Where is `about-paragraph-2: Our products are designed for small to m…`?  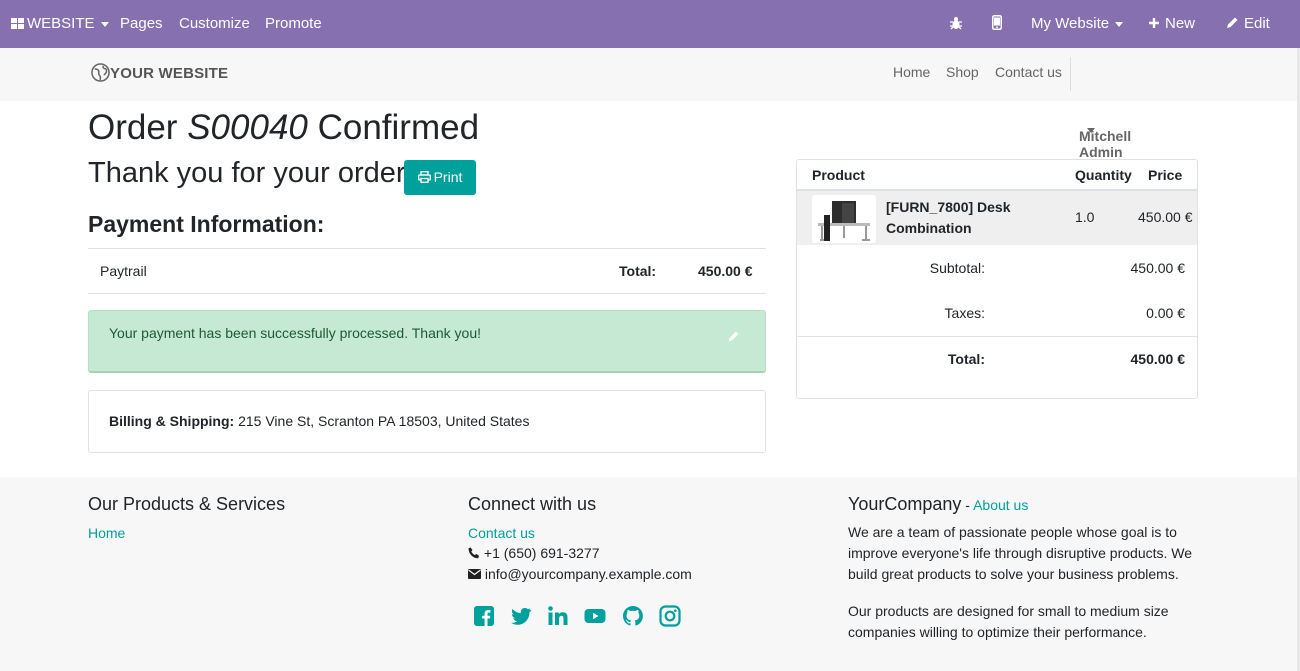 about-paragraph-2: Our products are designed for small to m… is located at coordinates (1008, 621).